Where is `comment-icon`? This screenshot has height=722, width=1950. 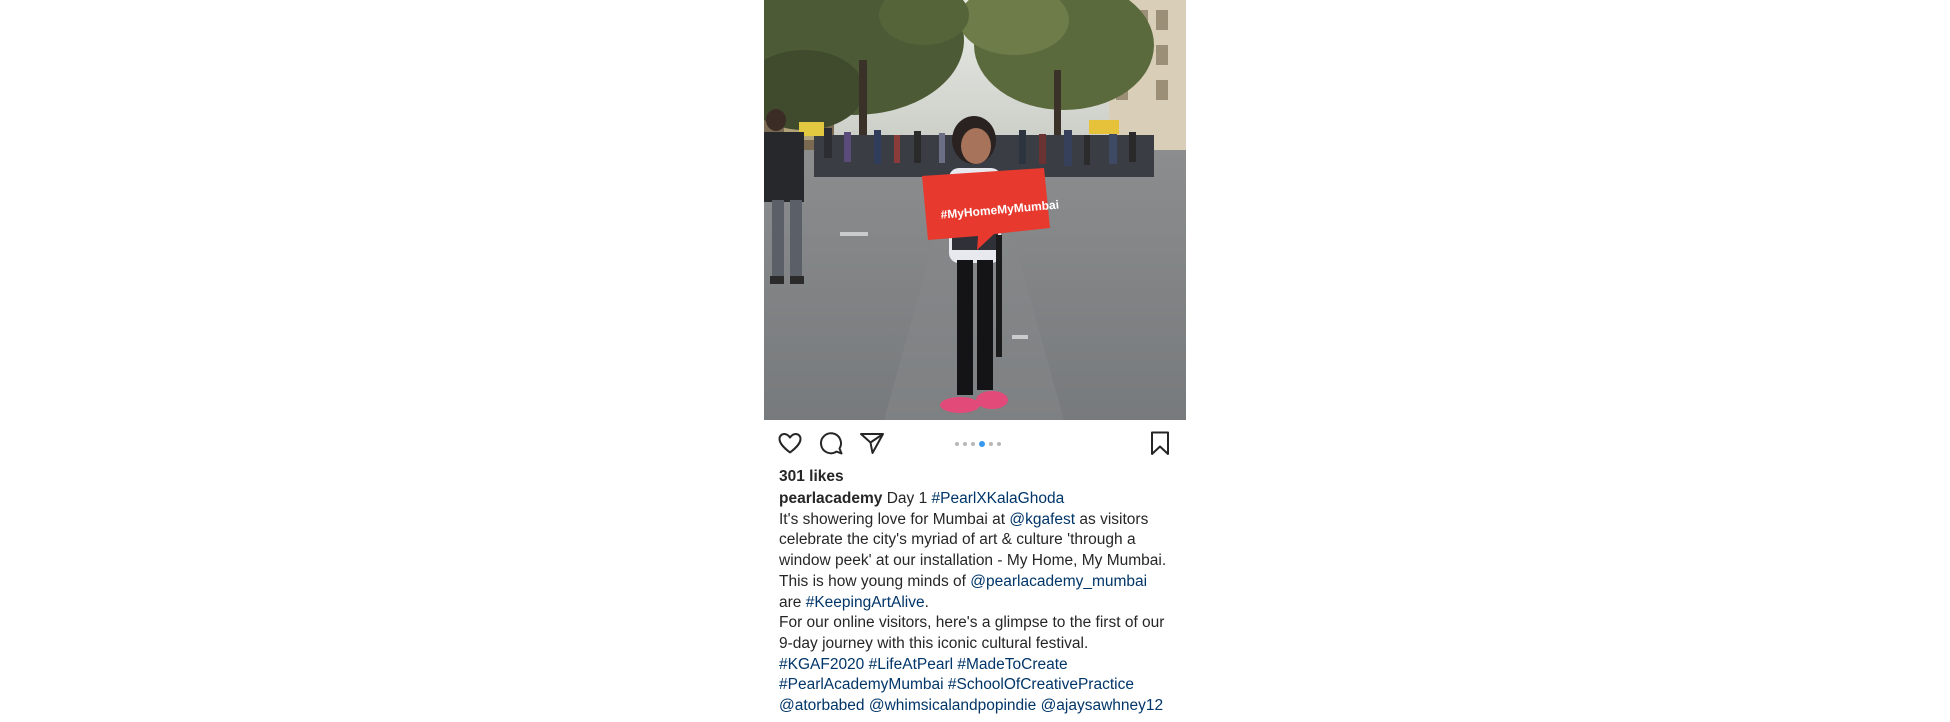 comment-icon is located at coordinates (831, 443).